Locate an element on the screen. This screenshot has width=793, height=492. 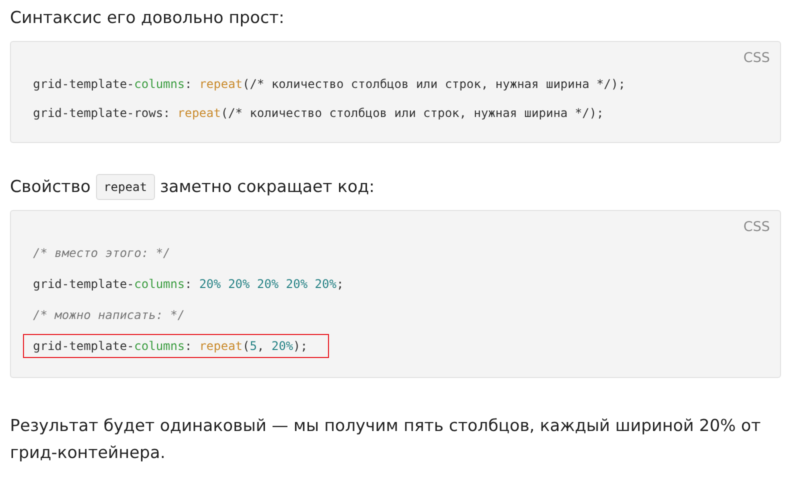
code-line: grid-template-columns: 20% 20% 20% 20% 20%; is located at coordinates (188, 284).